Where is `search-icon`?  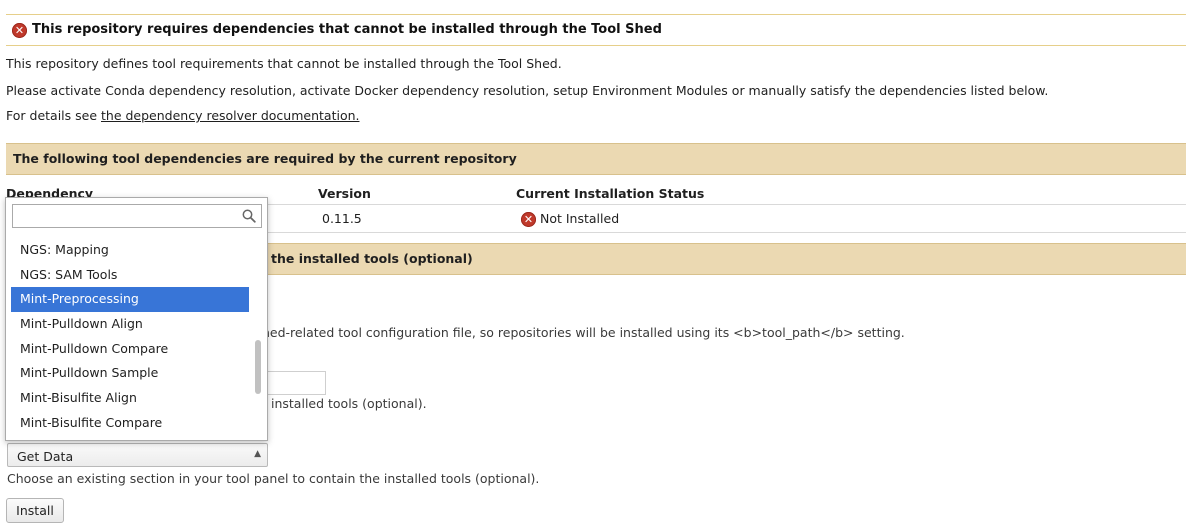 search-icon is located at coordinates (249, 216).